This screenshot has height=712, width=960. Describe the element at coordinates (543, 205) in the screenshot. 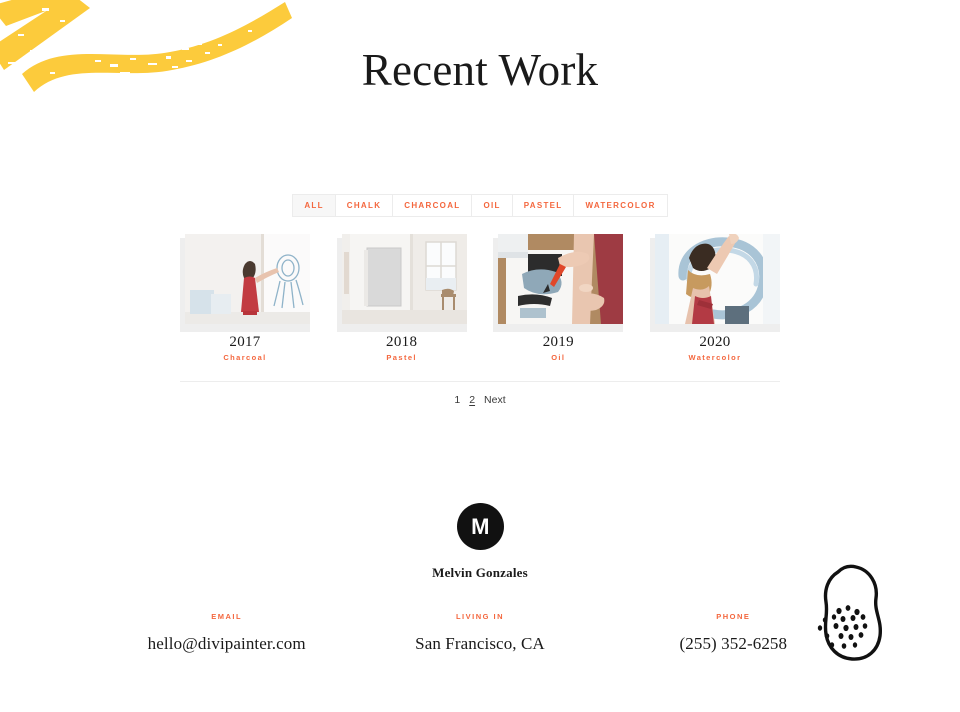

I see `filter-item-pastel: PASTEL` at that location.